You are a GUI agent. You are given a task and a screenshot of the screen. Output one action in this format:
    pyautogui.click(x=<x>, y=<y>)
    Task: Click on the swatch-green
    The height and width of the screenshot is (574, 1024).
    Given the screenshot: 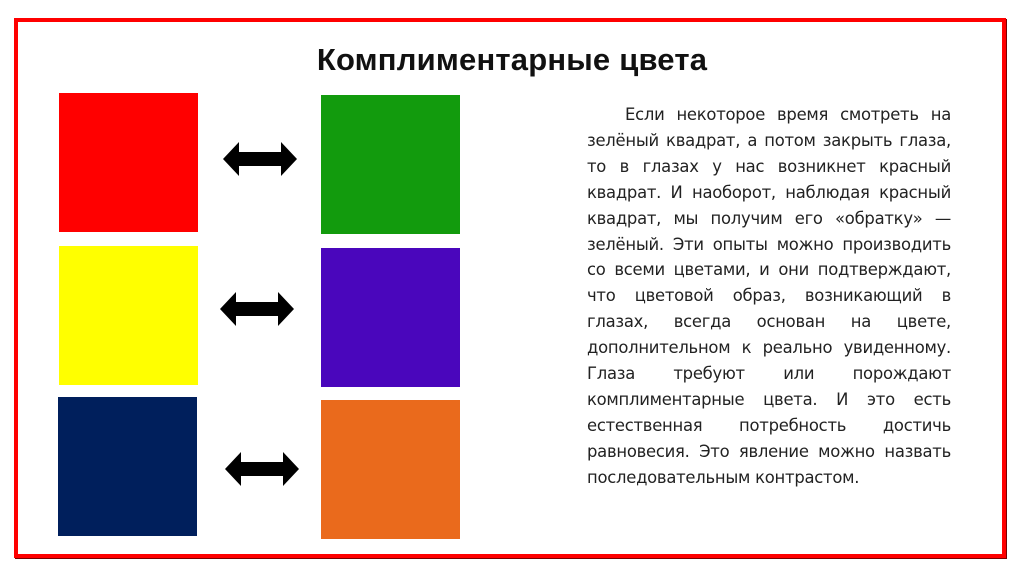 What is the action you would take?
    pyautogui.click(x=390, y=164)
    